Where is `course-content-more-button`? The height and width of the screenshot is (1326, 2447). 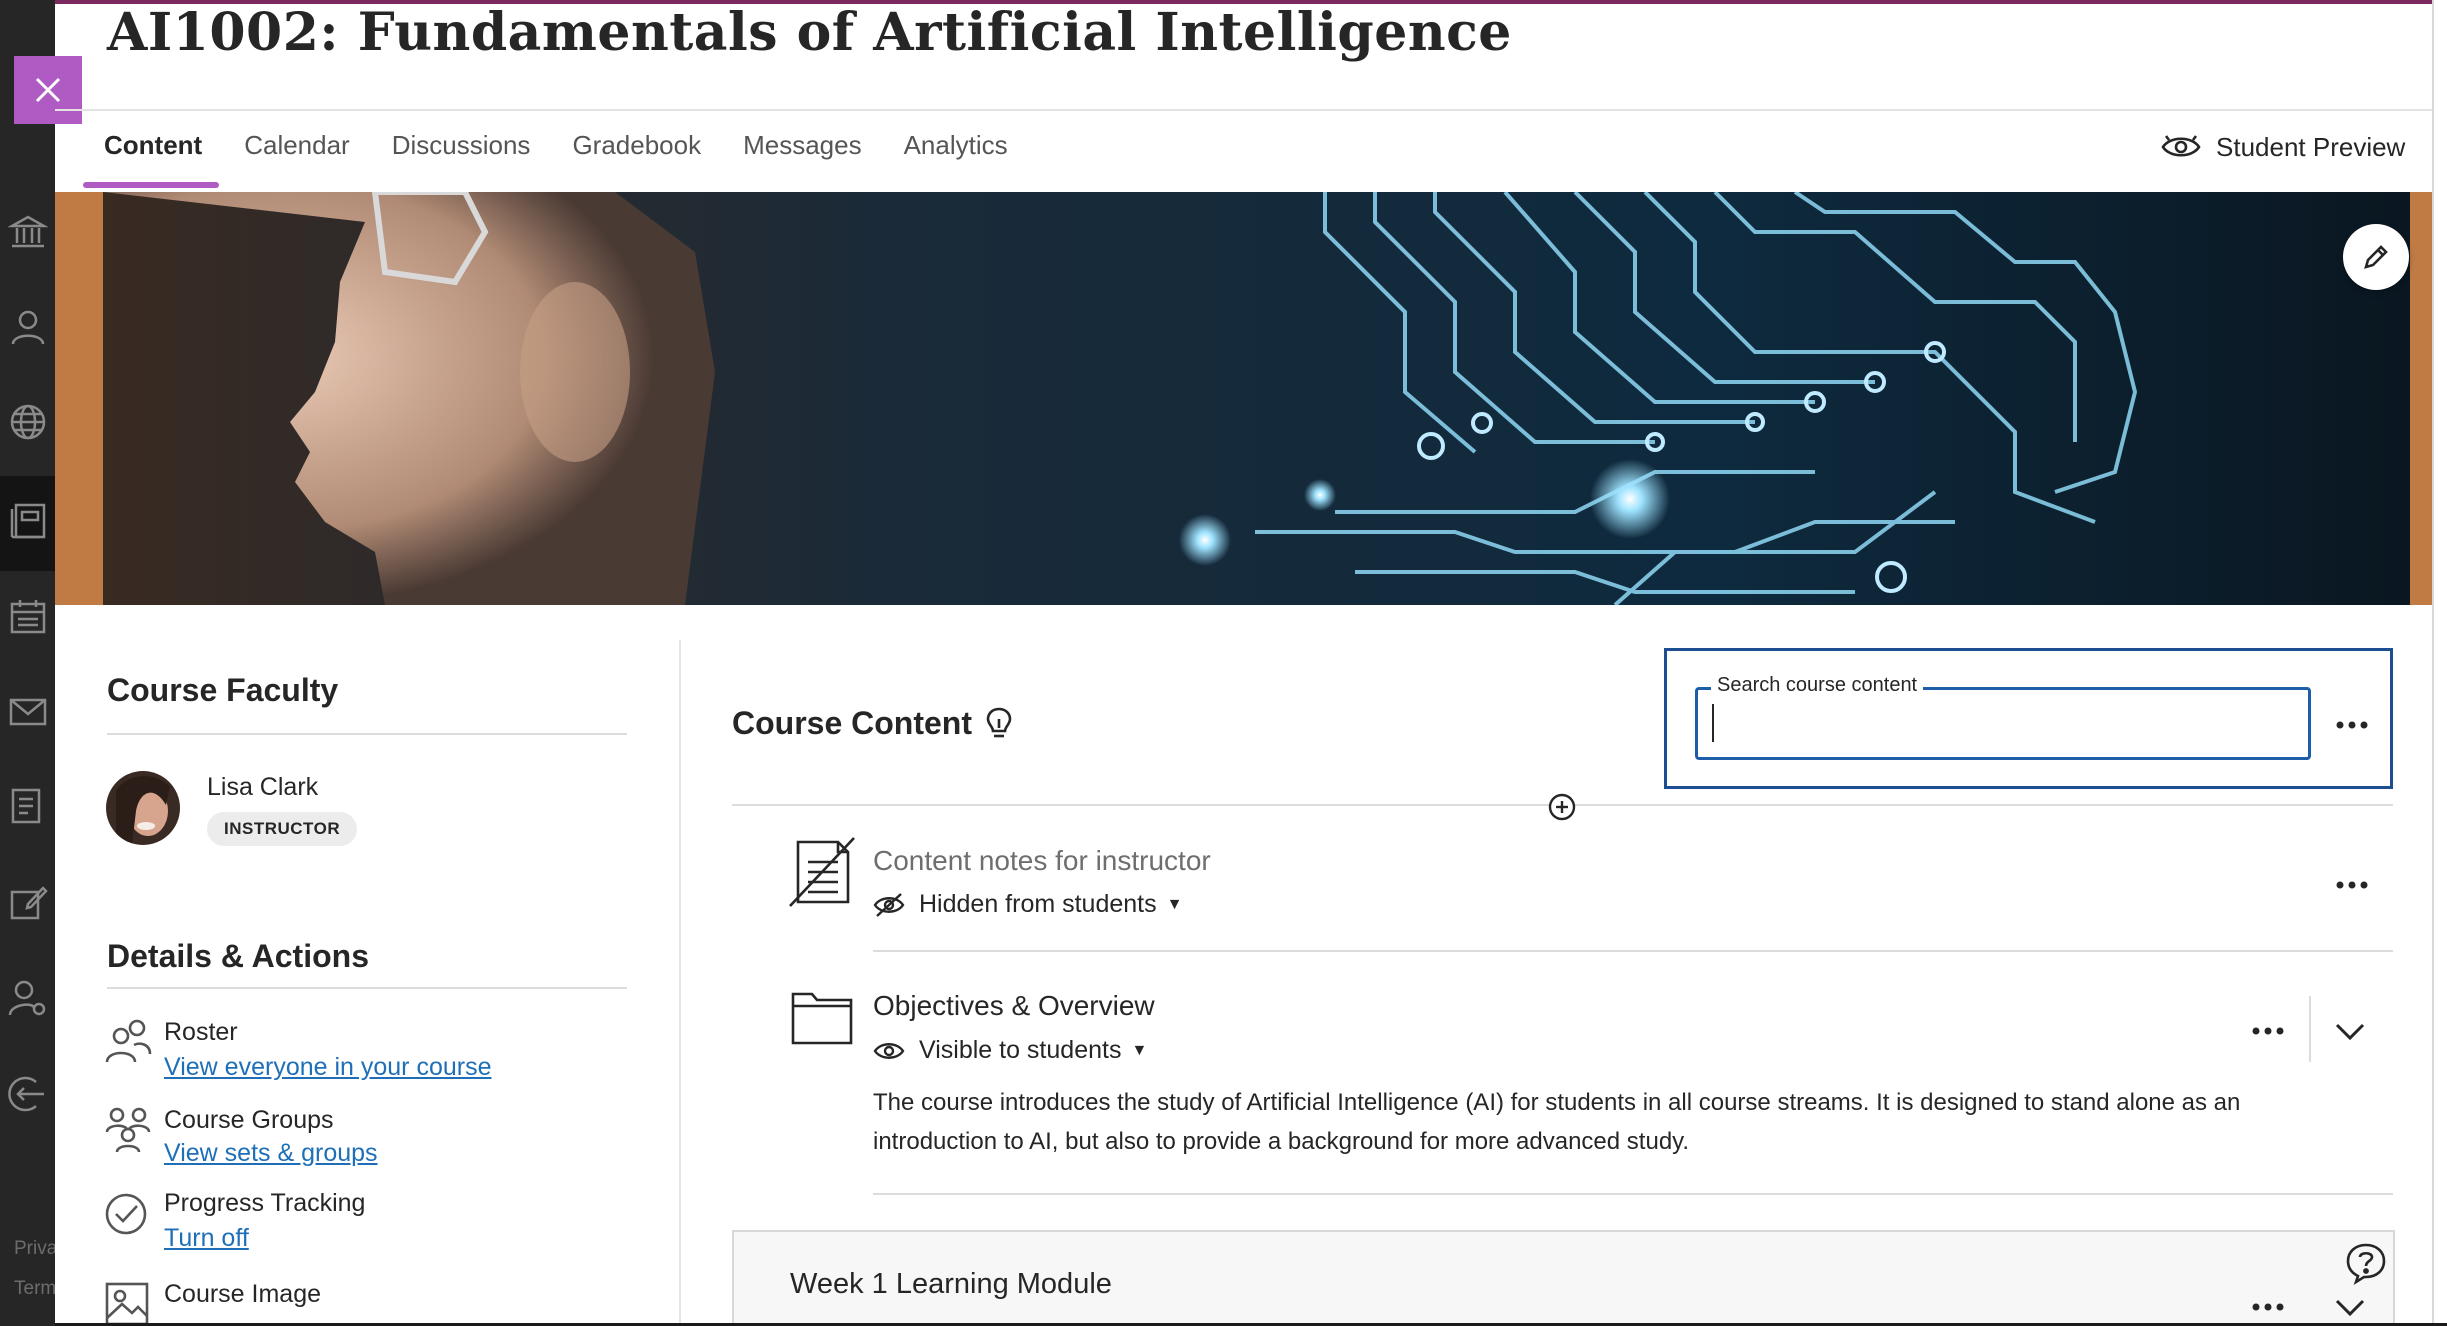 course-content-more-button is located at coordinates (2352, 725).